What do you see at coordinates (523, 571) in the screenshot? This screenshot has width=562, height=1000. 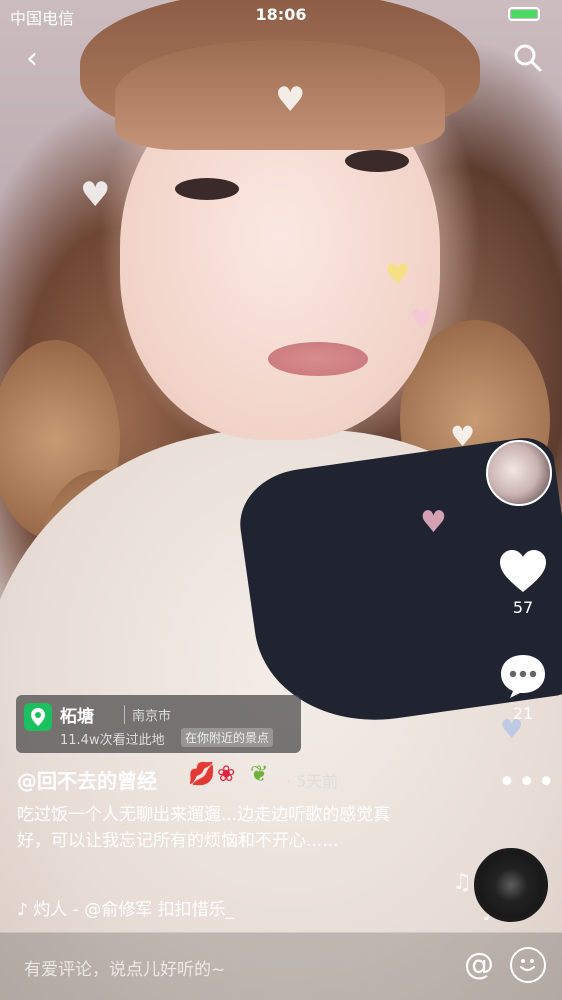 I see `heart-icon` at bounding box center [523, 571].